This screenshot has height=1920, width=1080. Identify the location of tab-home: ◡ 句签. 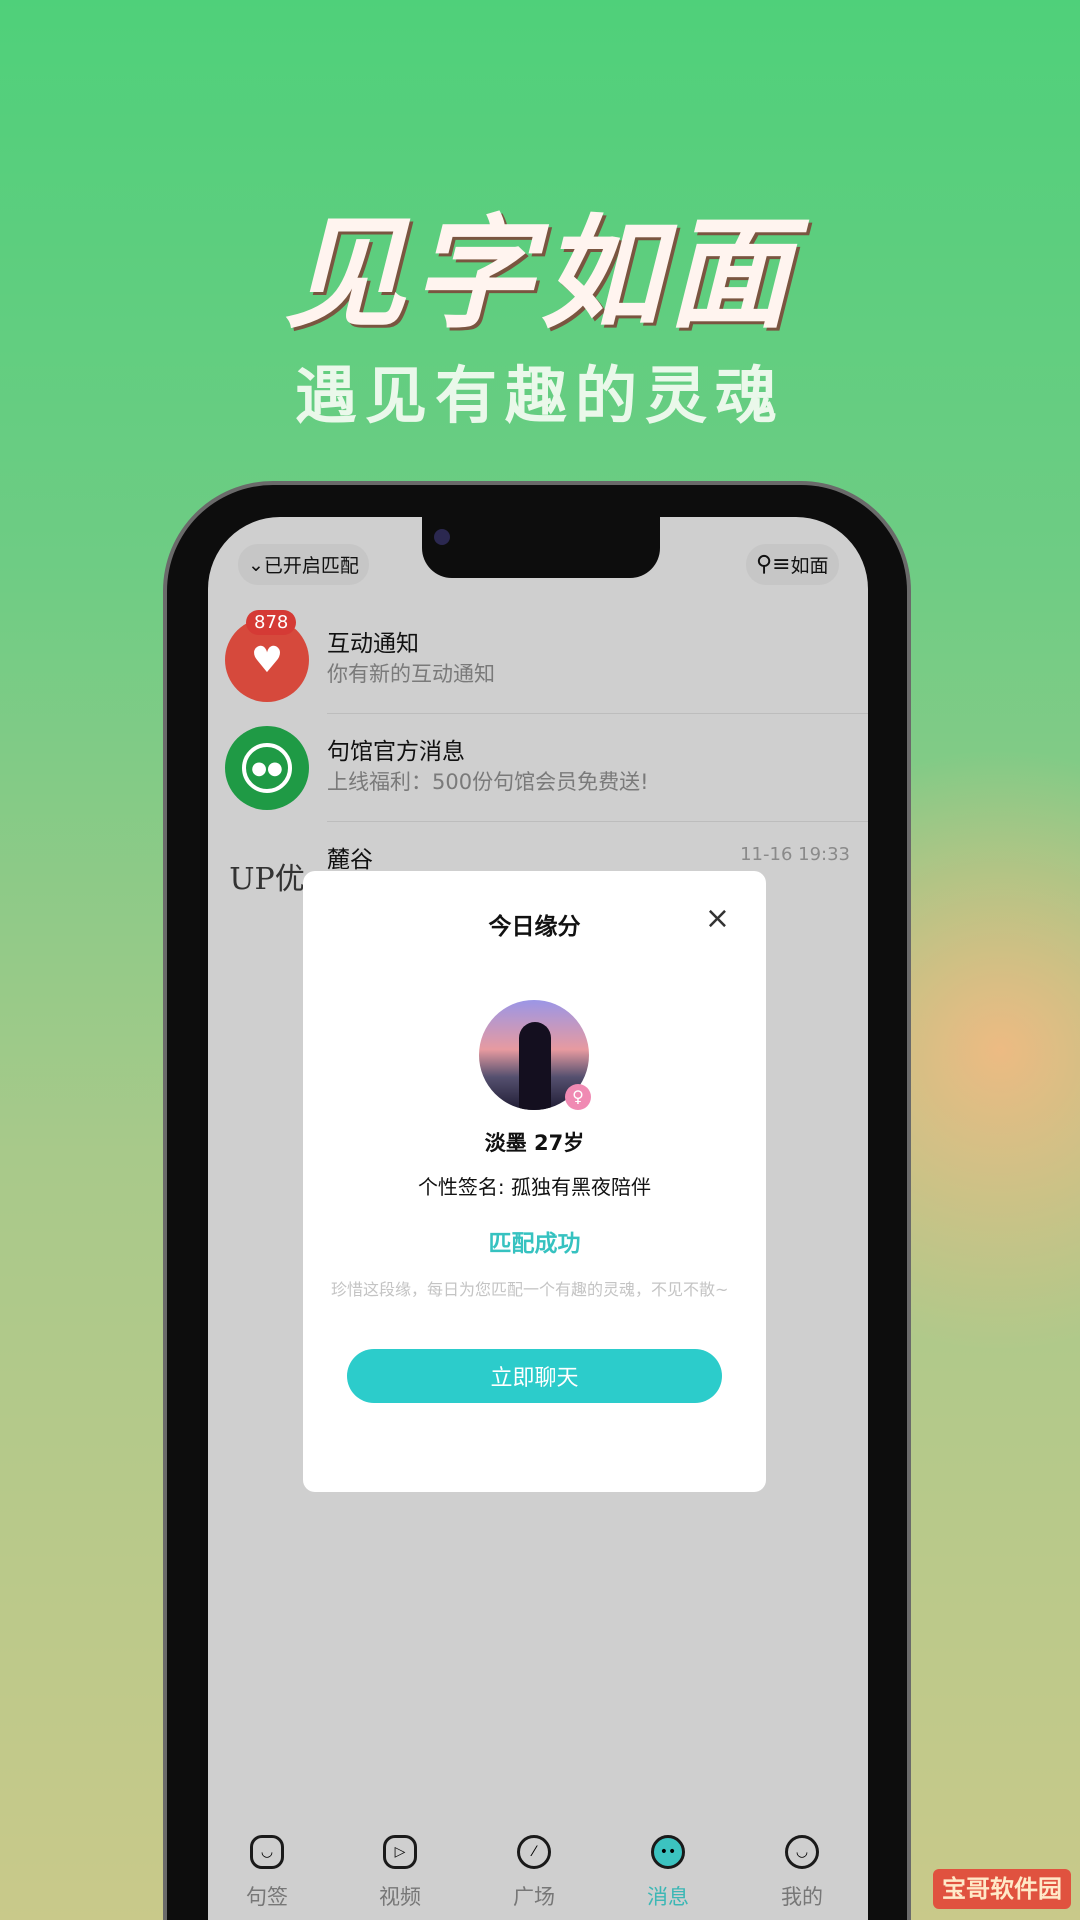
(267, 1873).